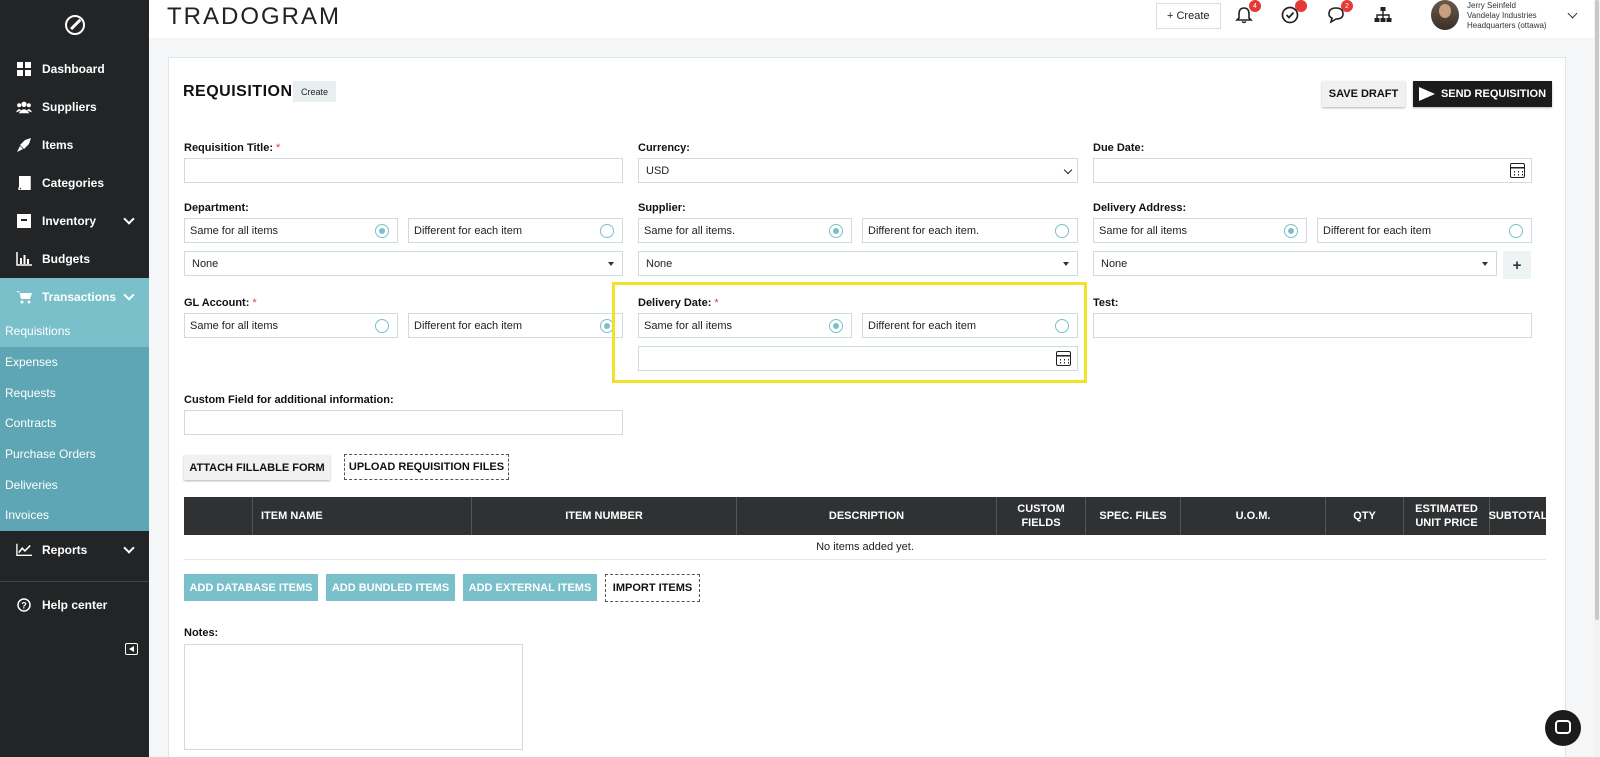  I want to click on gl-account-different-option: Different for each item, so click(515, 325).